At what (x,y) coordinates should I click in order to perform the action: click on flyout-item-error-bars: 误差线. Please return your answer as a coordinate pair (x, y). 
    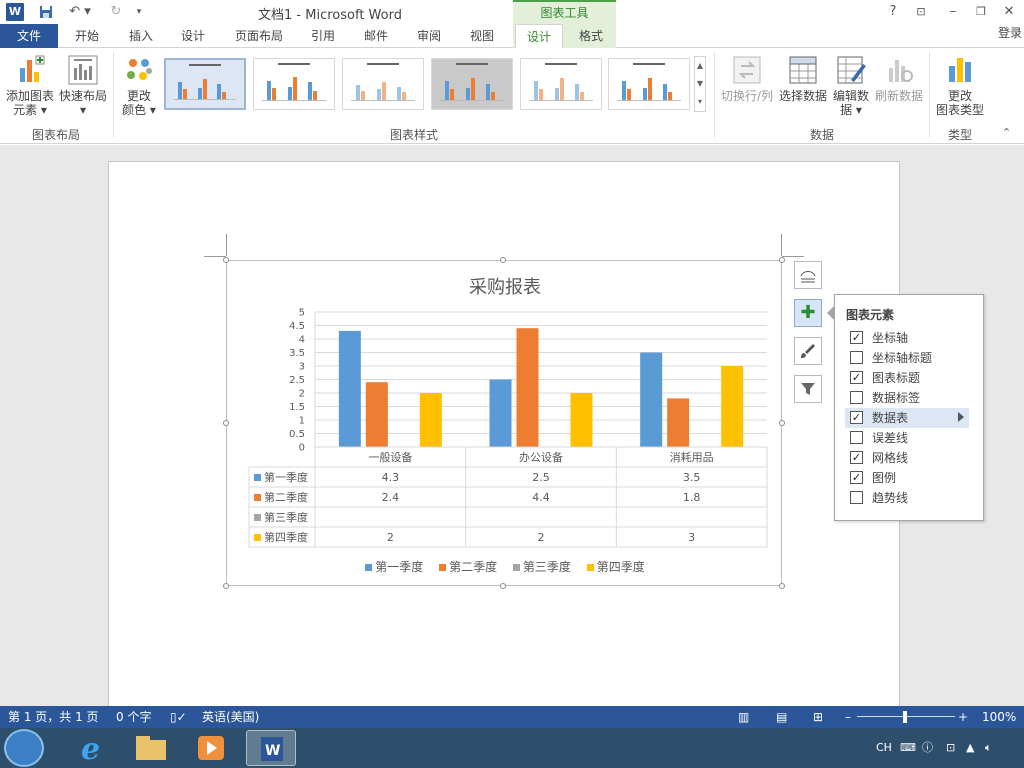
    Looking at the image, I should click on (907, 438).